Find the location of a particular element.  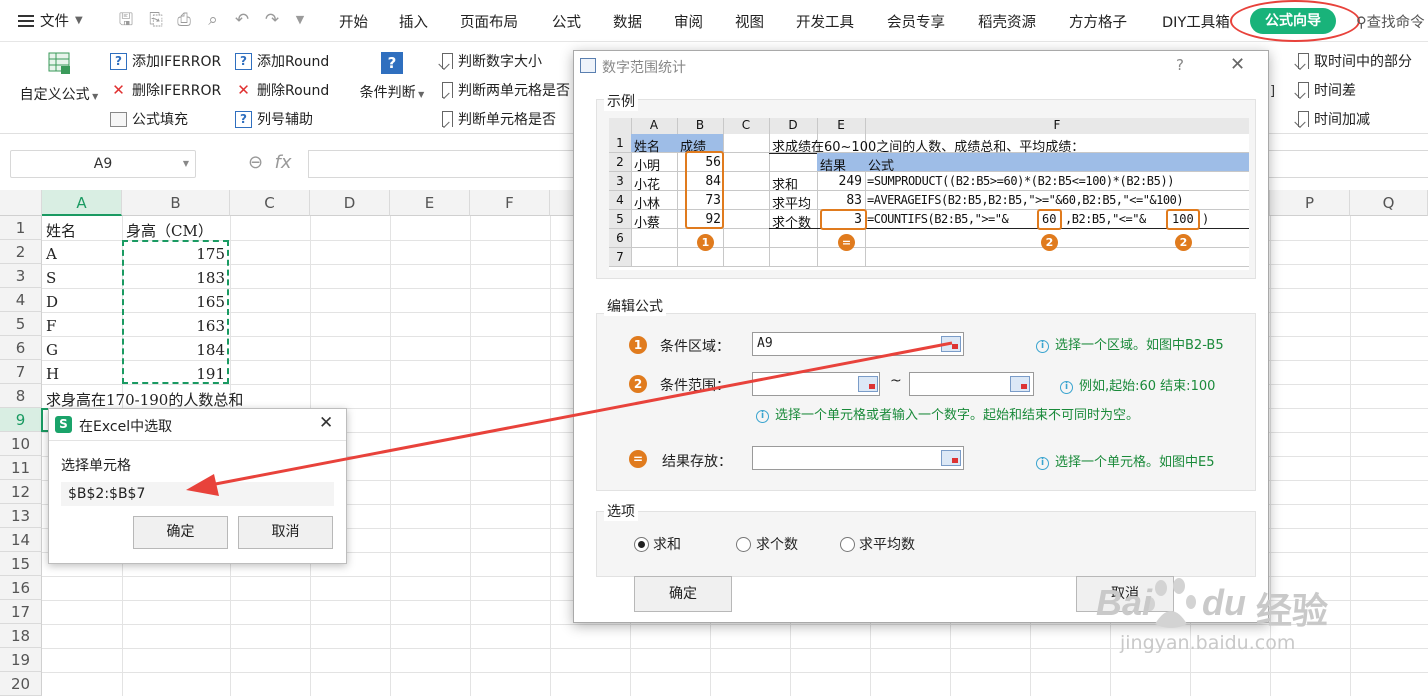

arrow-shaft is located at coordinates (578, 414).